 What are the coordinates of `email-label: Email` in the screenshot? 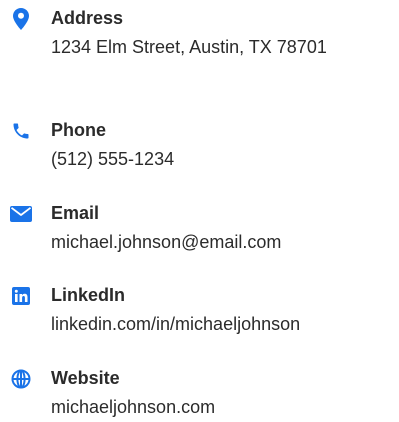 It's located at (75, 213).